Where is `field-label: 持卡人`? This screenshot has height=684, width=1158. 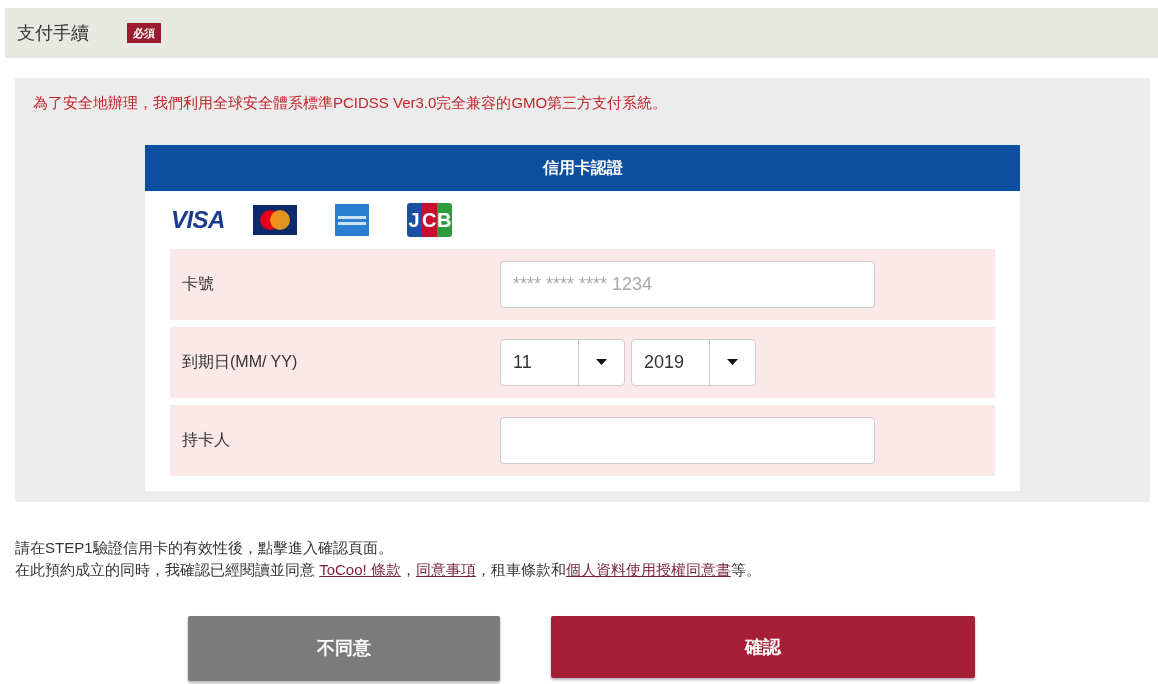
field-label: 持卡人 is located at coordinates (206, 440).